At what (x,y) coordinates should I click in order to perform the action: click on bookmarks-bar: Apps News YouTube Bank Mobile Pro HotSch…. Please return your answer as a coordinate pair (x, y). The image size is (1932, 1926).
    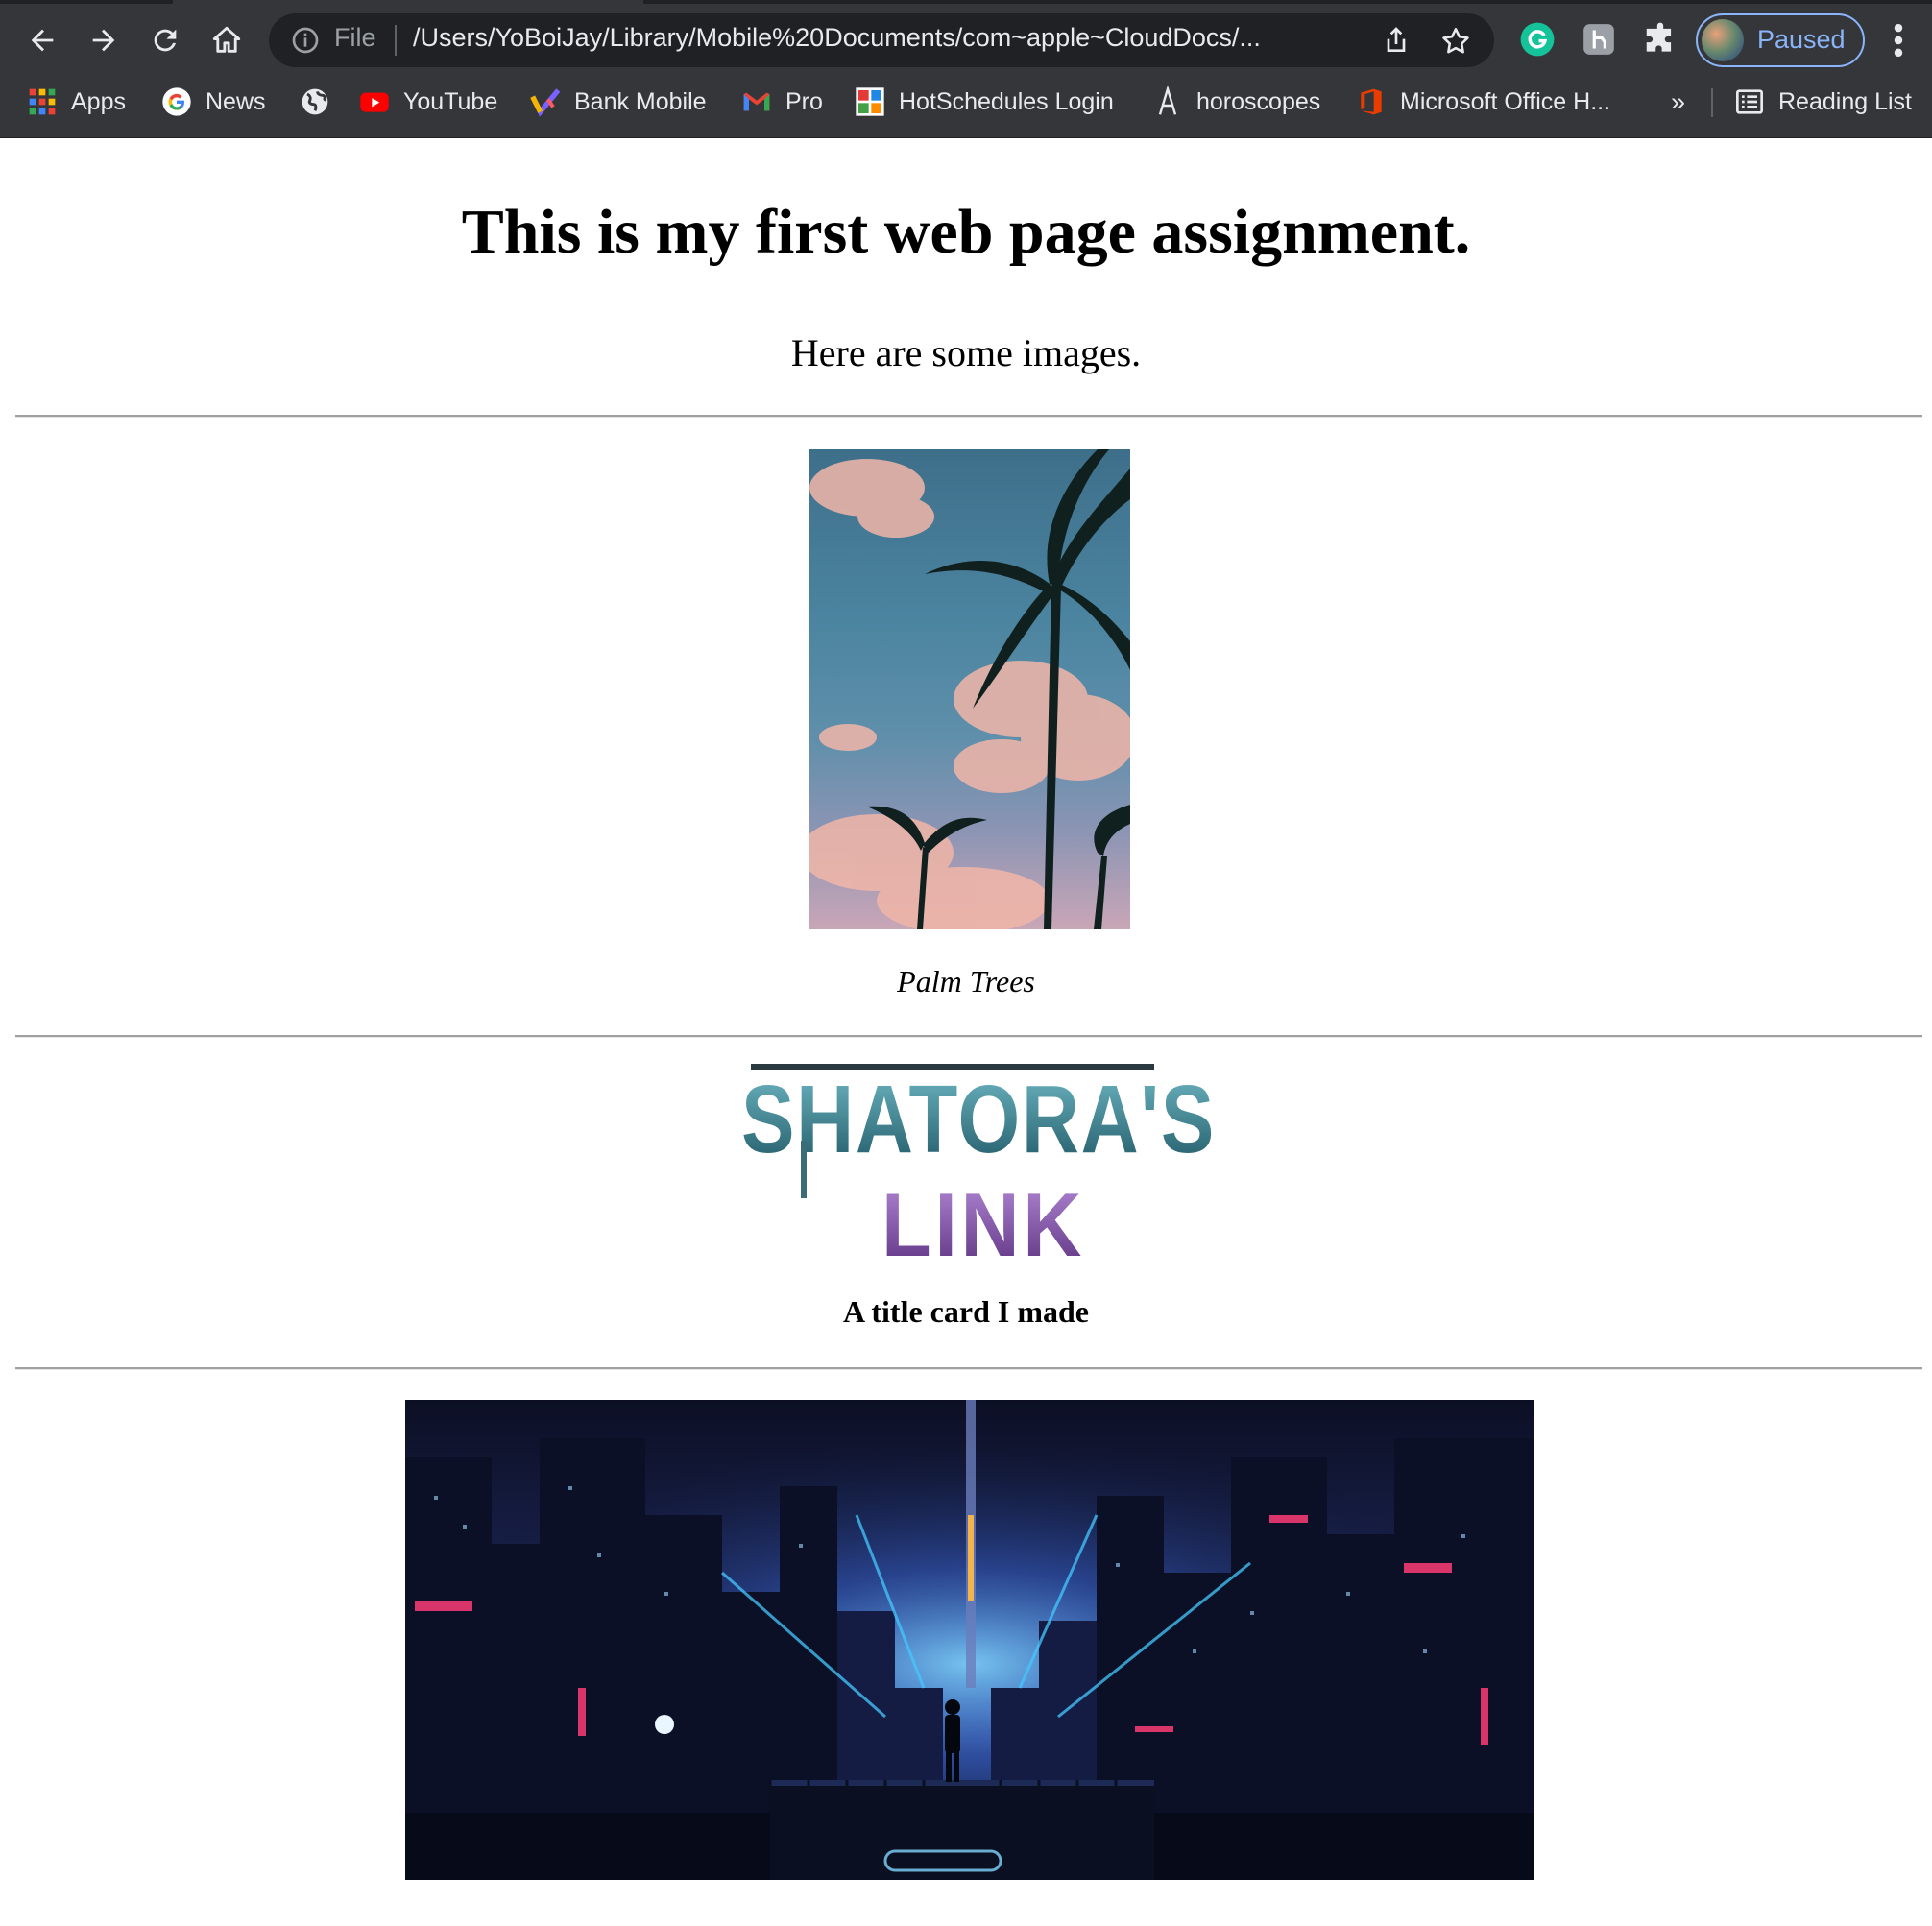
    Looking at the image, I should click on (966, 102).